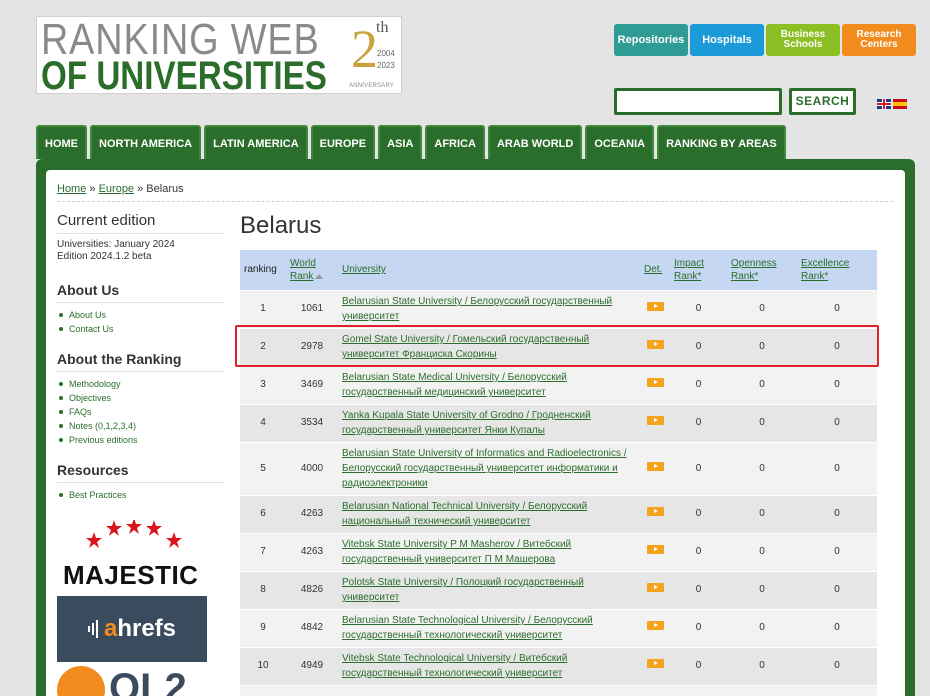 The height and width of the screenshot is (696, 930). Describe the element at coordinates (263, 690) in the screenshot. I see `cell-ranking: 11` at that location.